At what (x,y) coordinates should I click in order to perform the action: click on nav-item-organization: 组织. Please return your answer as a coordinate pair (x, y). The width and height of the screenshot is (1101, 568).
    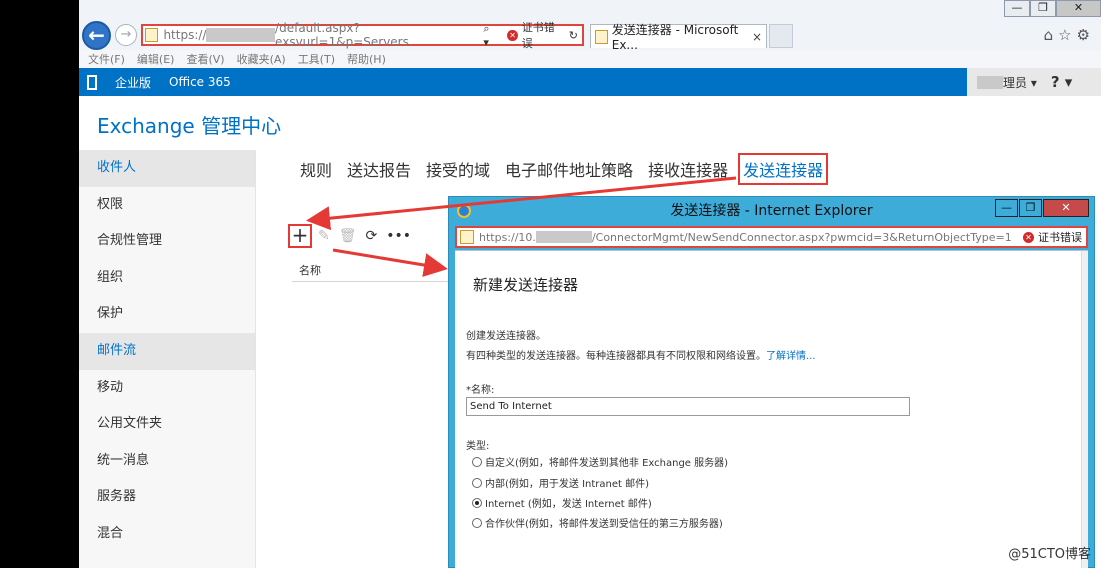
    Looking at the image, I should click on (167, 278).